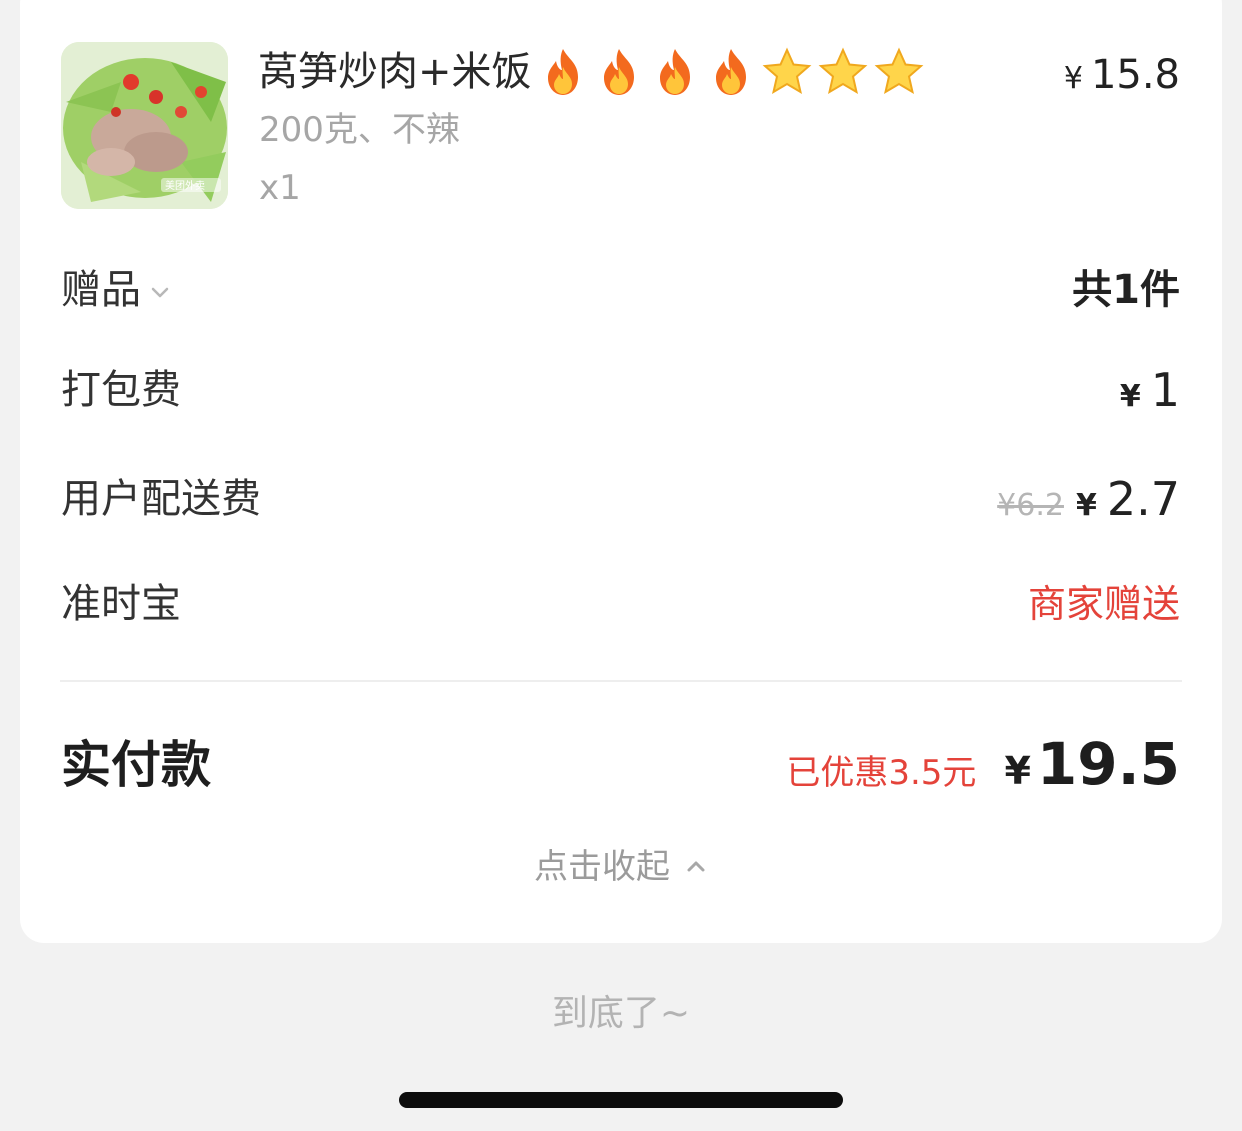 The image size is (1242, 1131). What do you see at coordinates (621, 681) in the screenshot?
I see `divider` at bounding box center [621, 681].